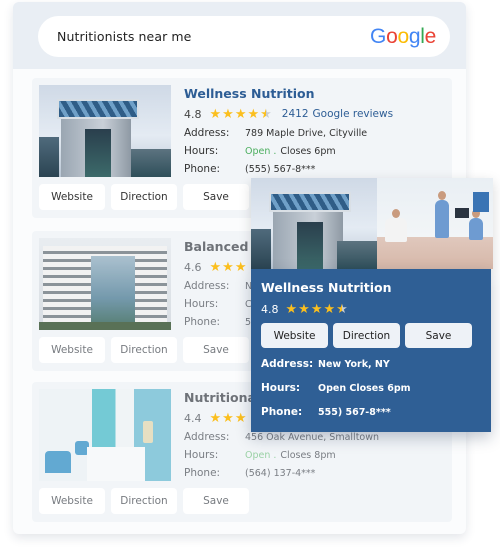 Image resolution: width=500 pixels, height=556 pixels. What do you see at coordinates (403, 36) in the screenshot?
I see `google-logo: Google` at bounding box center [403, 36].